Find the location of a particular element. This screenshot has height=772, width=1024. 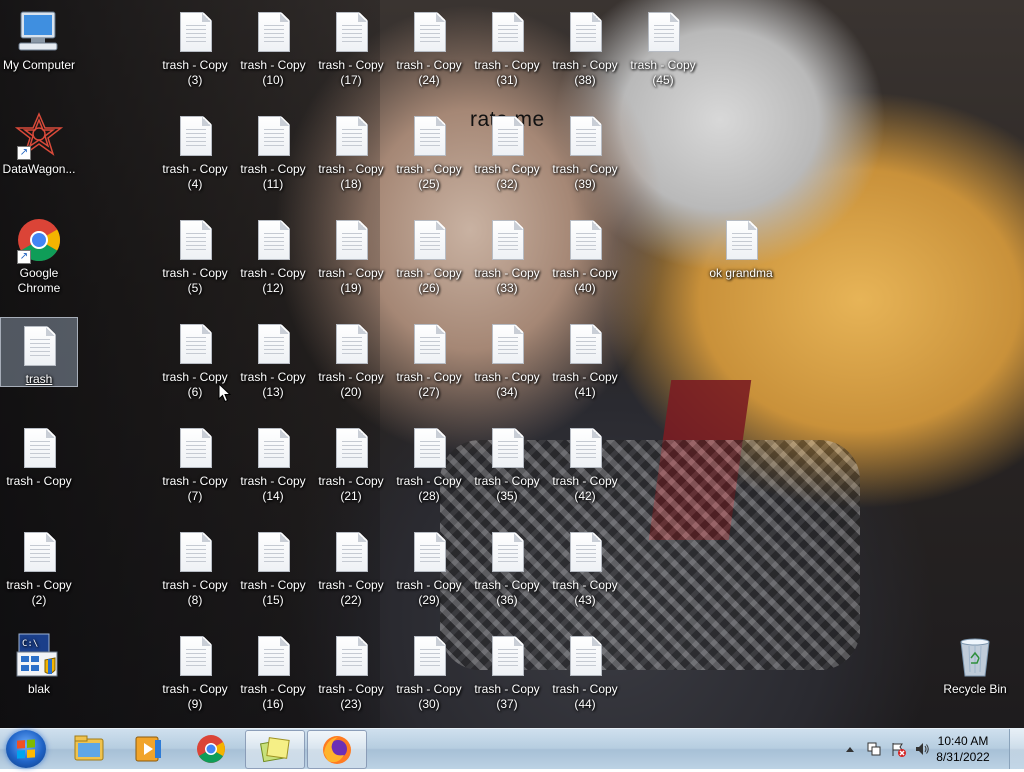

trash-copy-desktop-icon: trash - Copy (13) is located at coordinates (273, 364).